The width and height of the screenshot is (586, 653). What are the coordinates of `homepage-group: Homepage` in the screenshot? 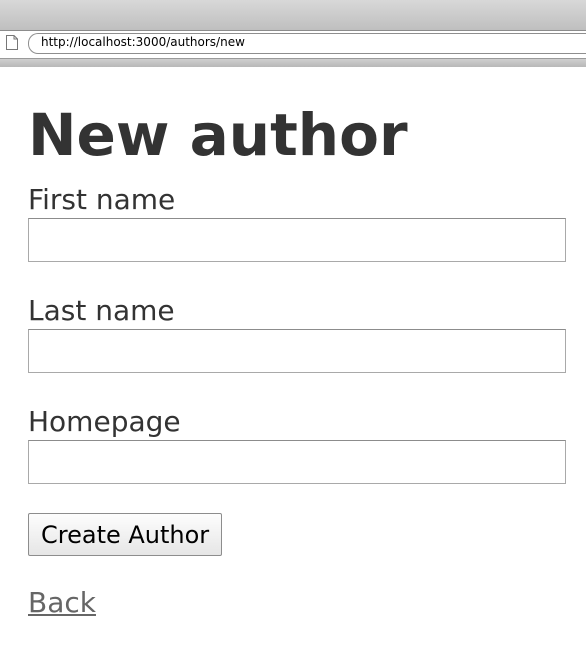 It's located at (298, 444).